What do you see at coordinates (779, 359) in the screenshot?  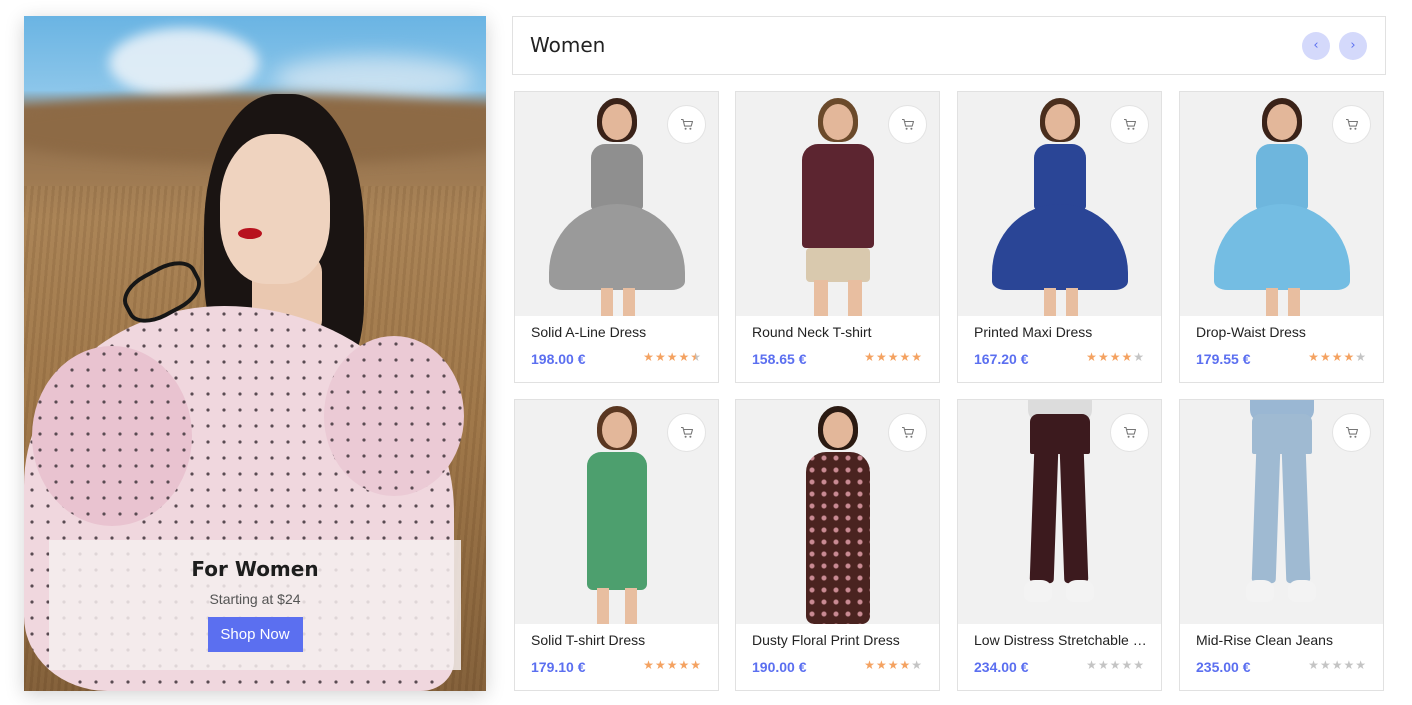 I see `product-price: 158.65 €` at bounding box center [779, 359].